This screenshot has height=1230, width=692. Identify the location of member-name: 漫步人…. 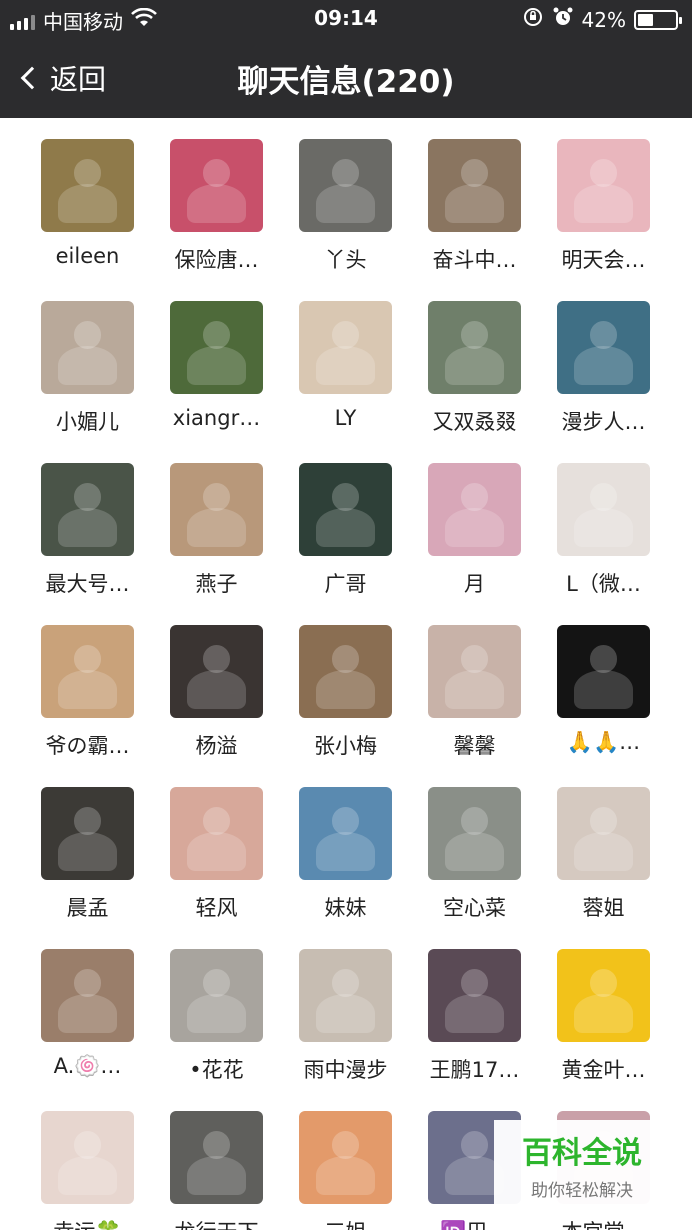
(603, 422).